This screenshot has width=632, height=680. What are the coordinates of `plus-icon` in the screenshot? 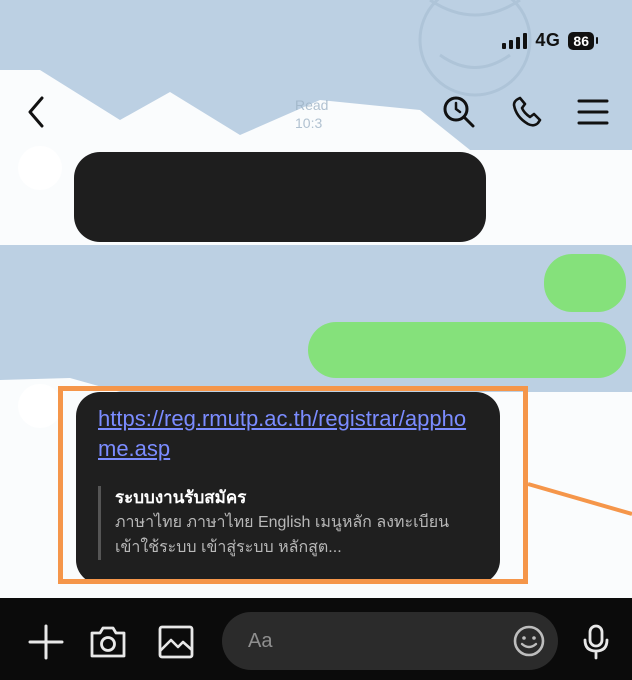 It's located at (46, 642).